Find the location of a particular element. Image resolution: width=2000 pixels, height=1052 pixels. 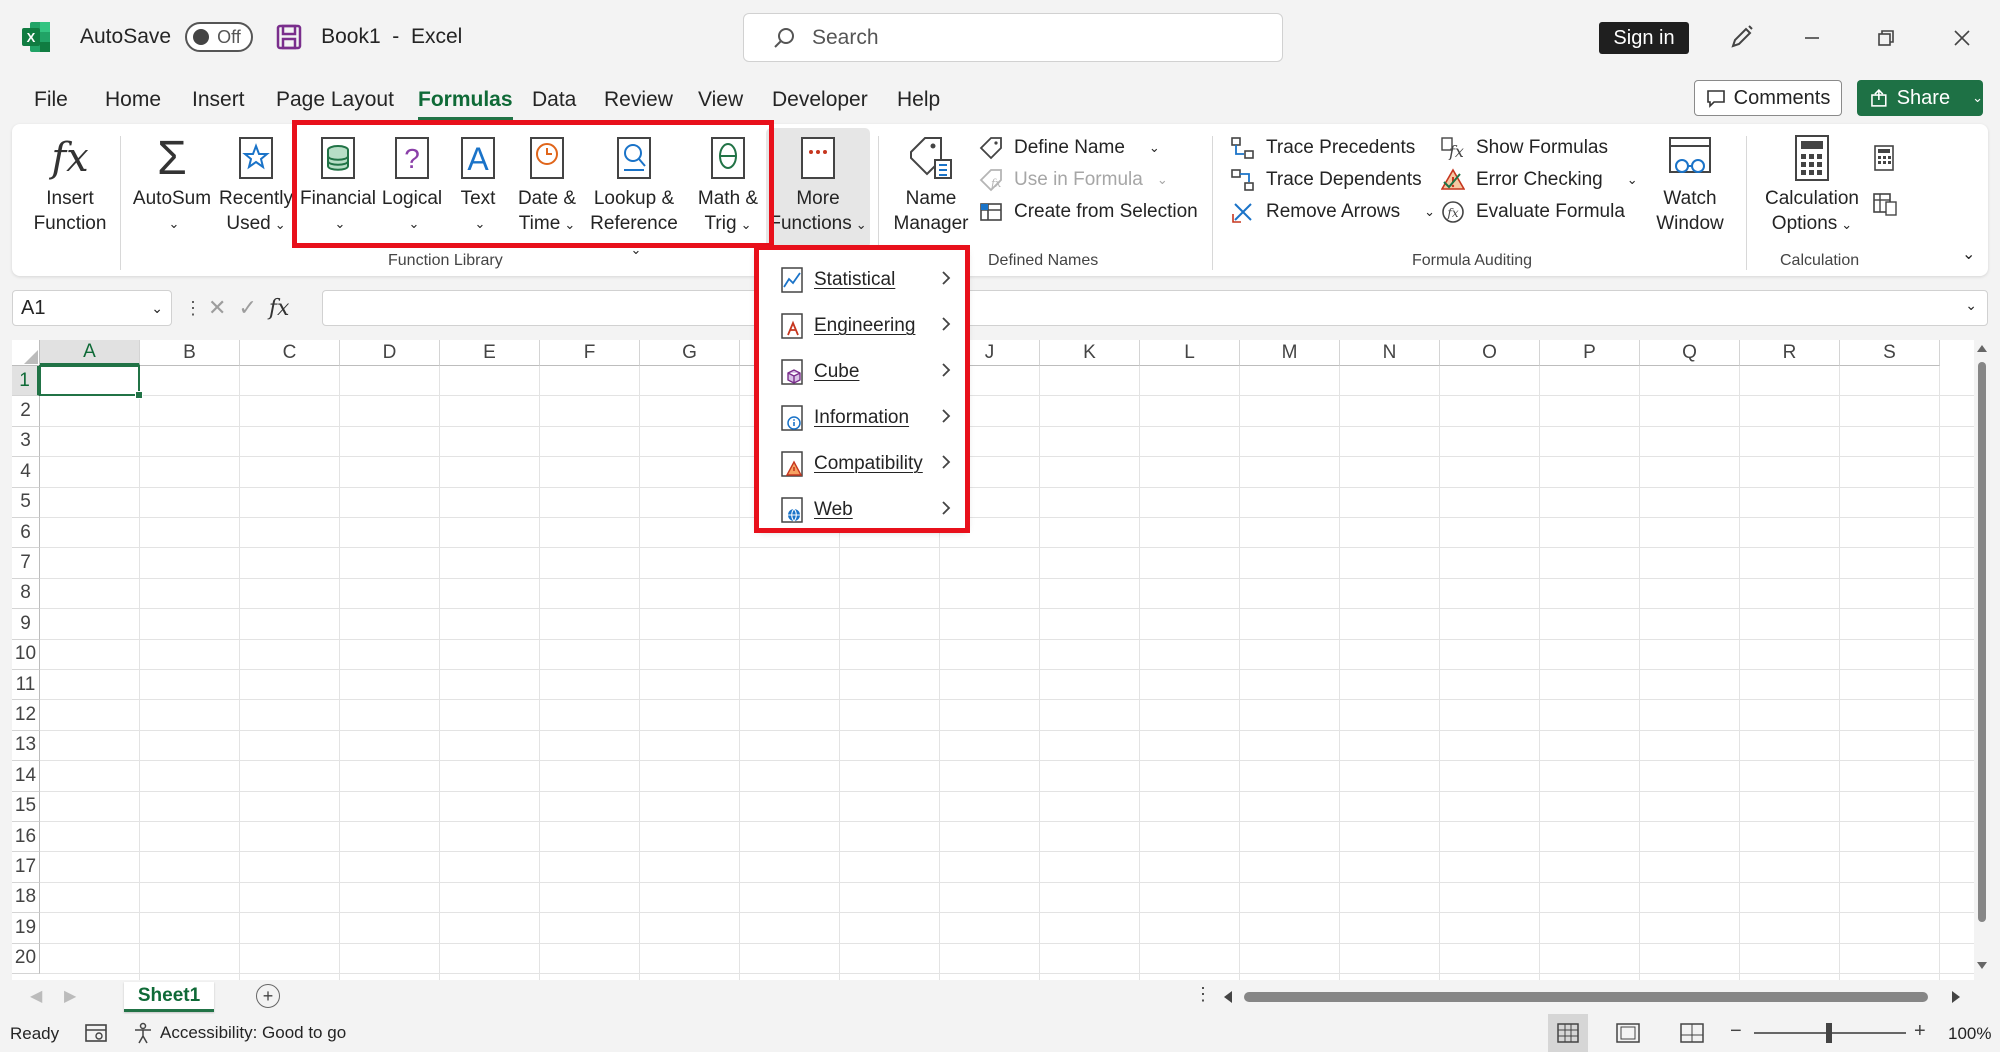

menu-item-information: Information is located at coordinates (862, 418).